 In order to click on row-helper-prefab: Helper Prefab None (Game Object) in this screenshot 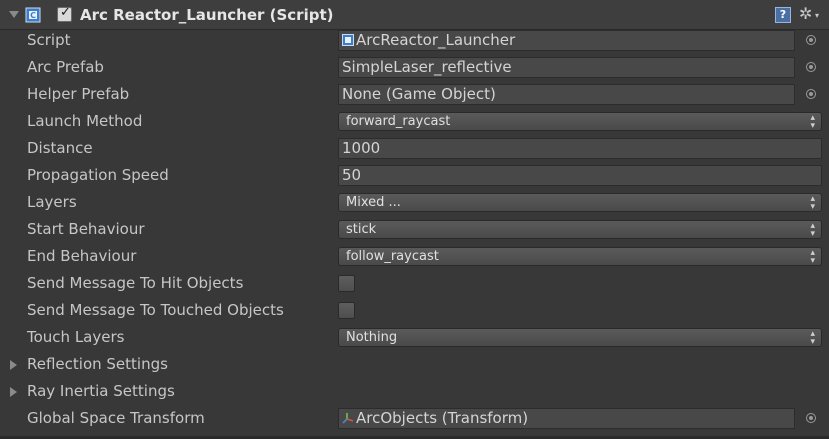, I will do `click(414, 94)`.